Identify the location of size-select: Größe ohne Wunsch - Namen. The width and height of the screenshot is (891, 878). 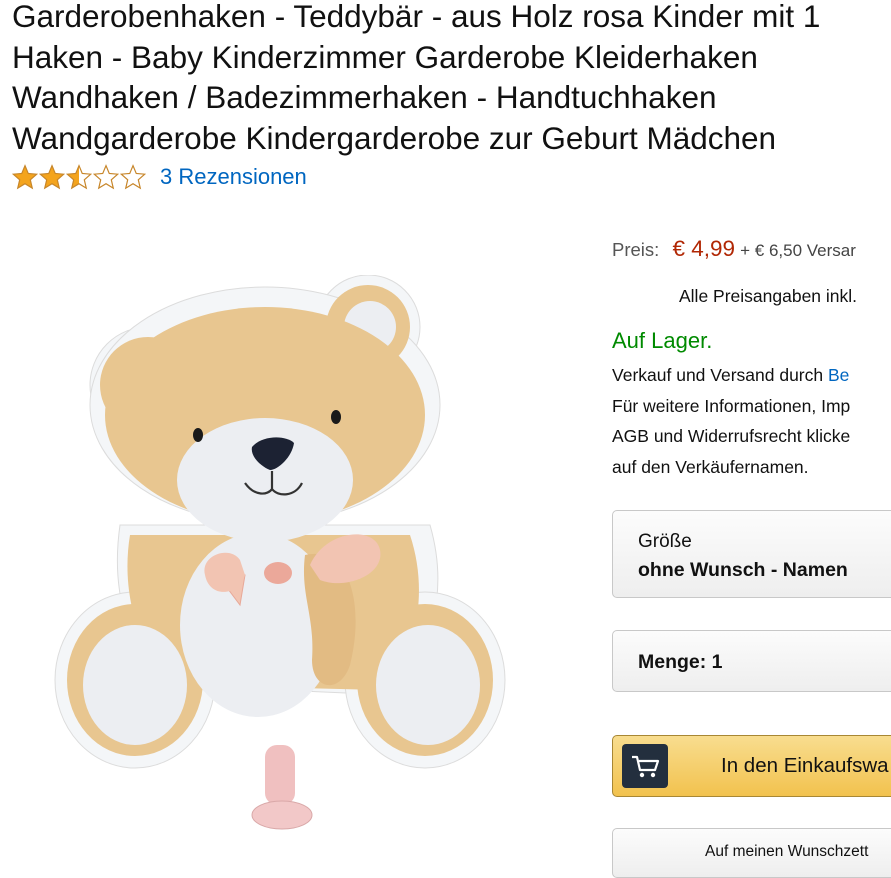
(751, 554).